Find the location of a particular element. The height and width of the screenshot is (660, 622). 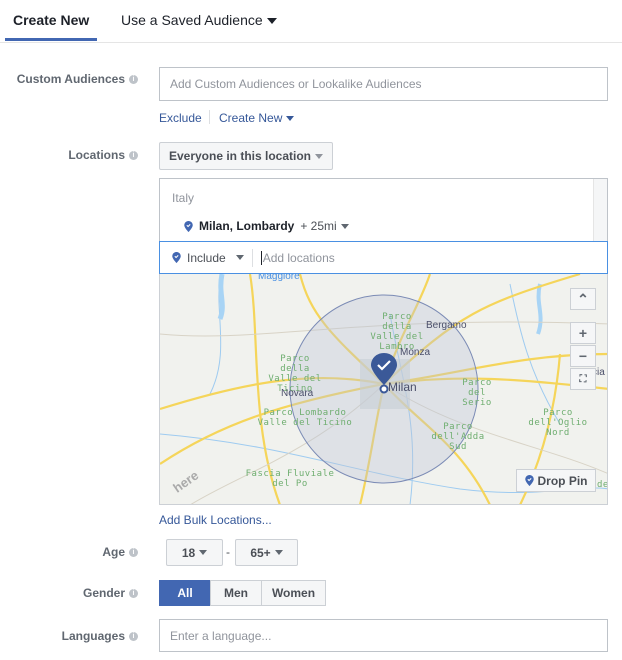

selected-location: Milan, Lombardy + 25mi is located at coordinates (266, 226).